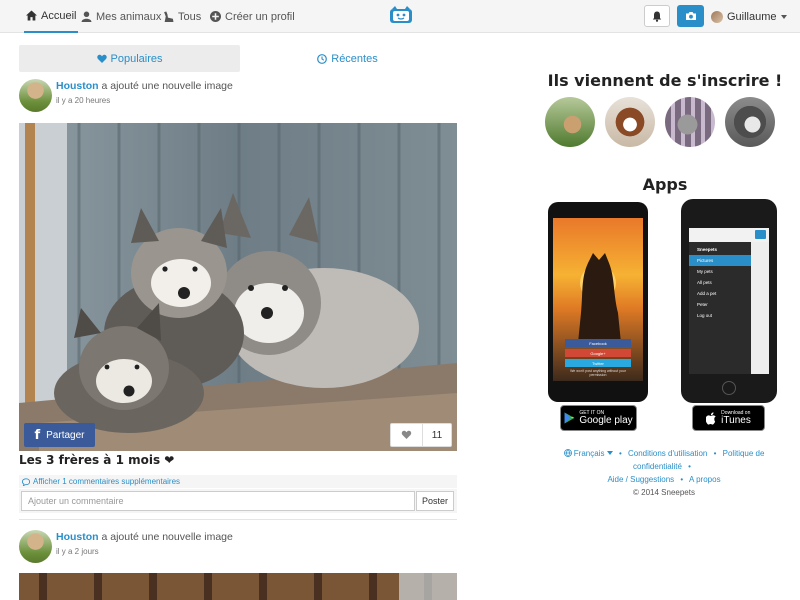 The image size is (800, 600). I want to click on share-button-label: Partager, so click(65, 435).